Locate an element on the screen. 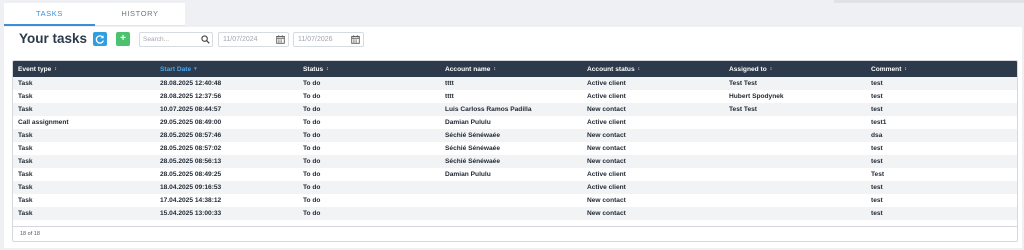 The image size is (1024, 250). cell-start-date: 28.05.2025 08:57:46 is located at coordinates (191, 135).